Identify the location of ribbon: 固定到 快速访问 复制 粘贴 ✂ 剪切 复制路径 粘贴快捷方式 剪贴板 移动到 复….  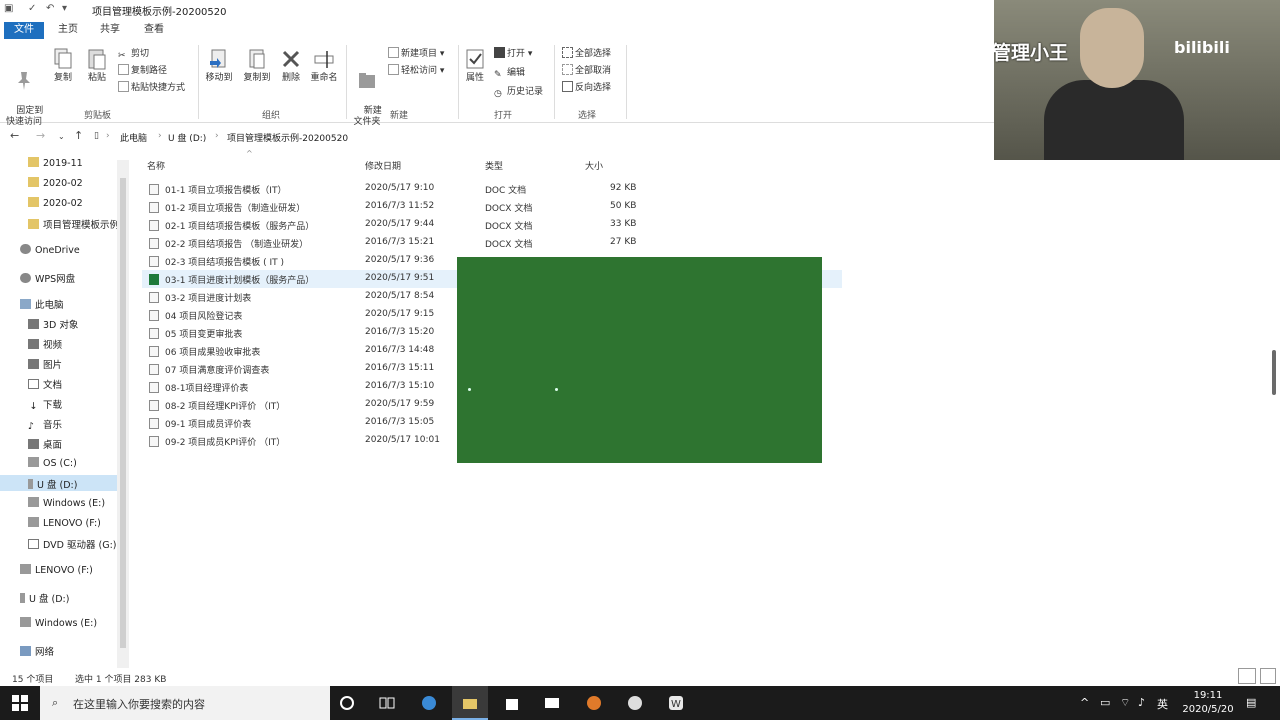
(497, 83).